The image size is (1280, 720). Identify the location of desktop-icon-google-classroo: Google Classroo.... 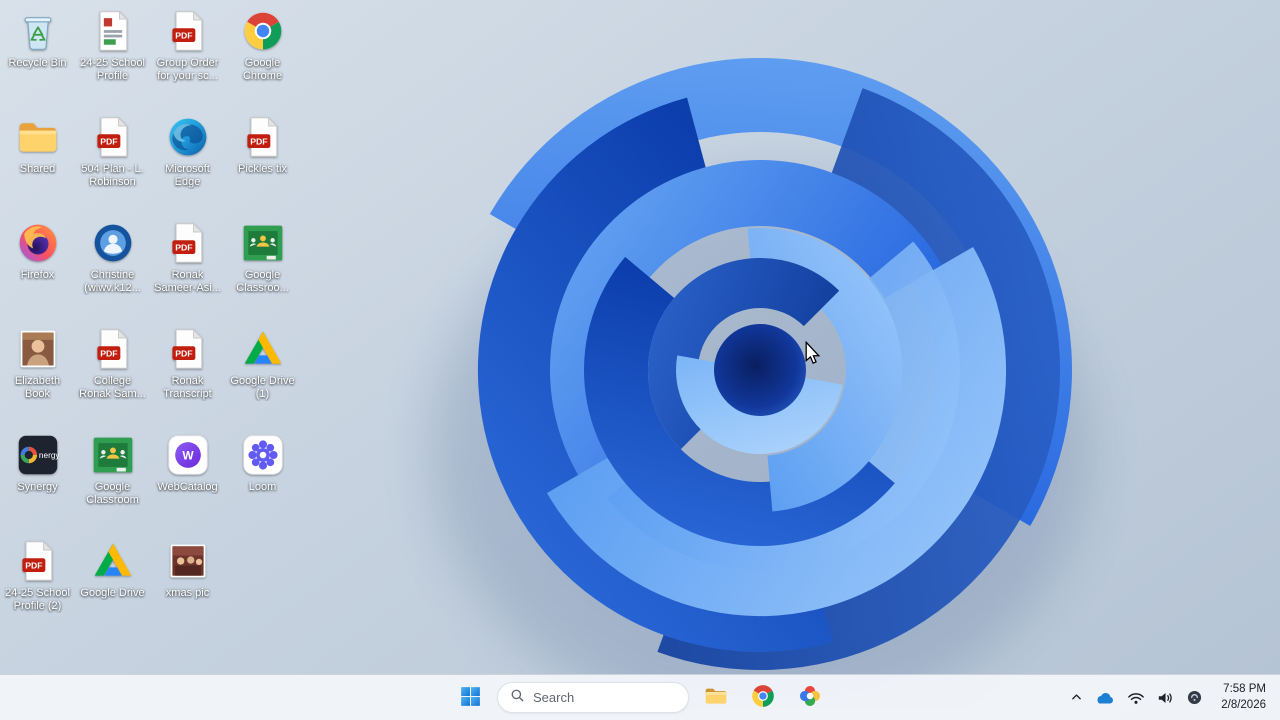
(262, 271).